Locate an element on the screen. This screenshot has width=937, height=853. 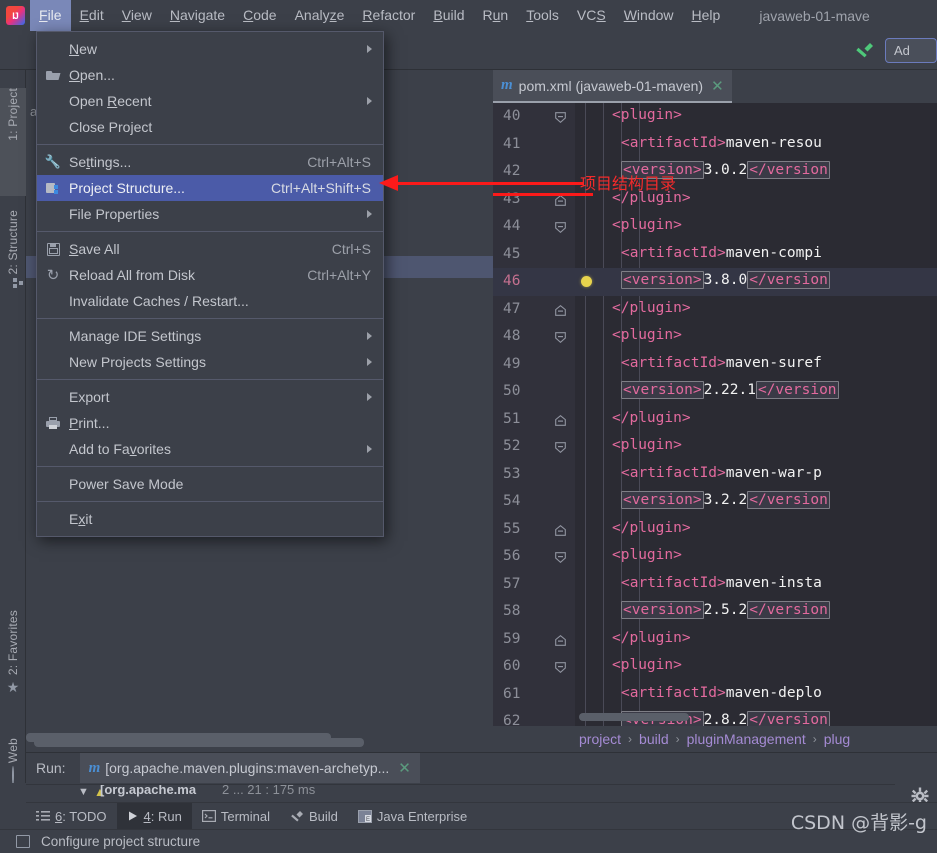
file-menu-item-settings: 🔧 Settings... Ctrl+Alt+S is located at coordinates (210, 162).